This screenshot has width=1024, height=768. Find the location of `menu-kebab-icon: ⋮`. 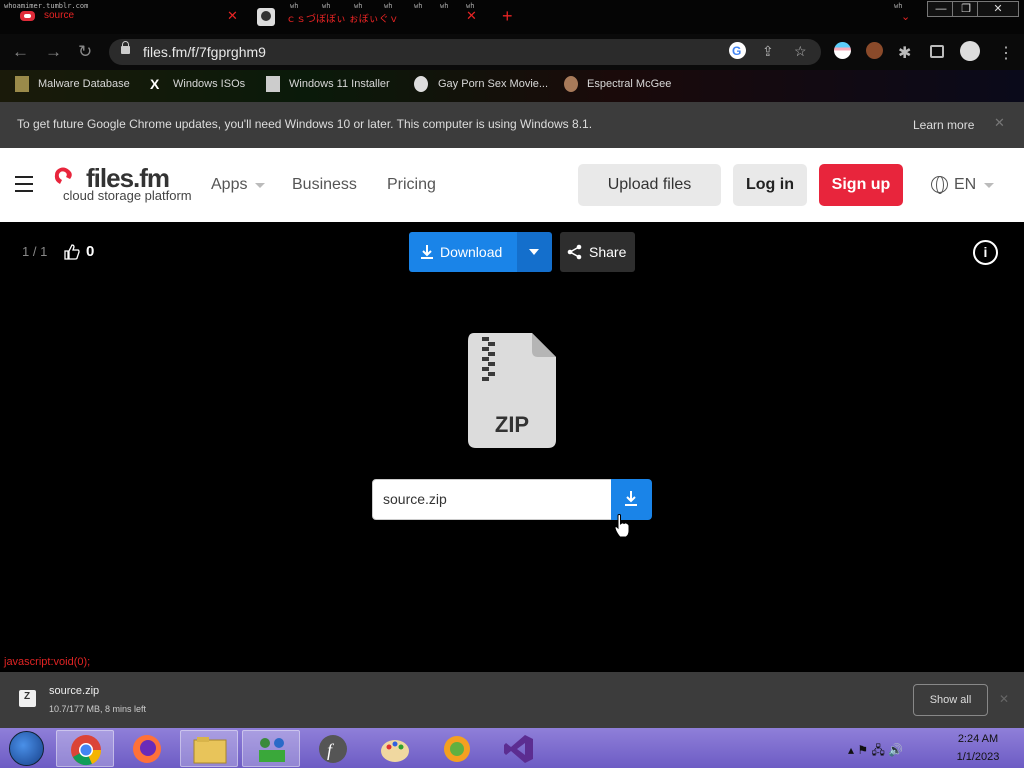

menu-kebab-icon: ⋮ is located at coordinates (1006, 53).